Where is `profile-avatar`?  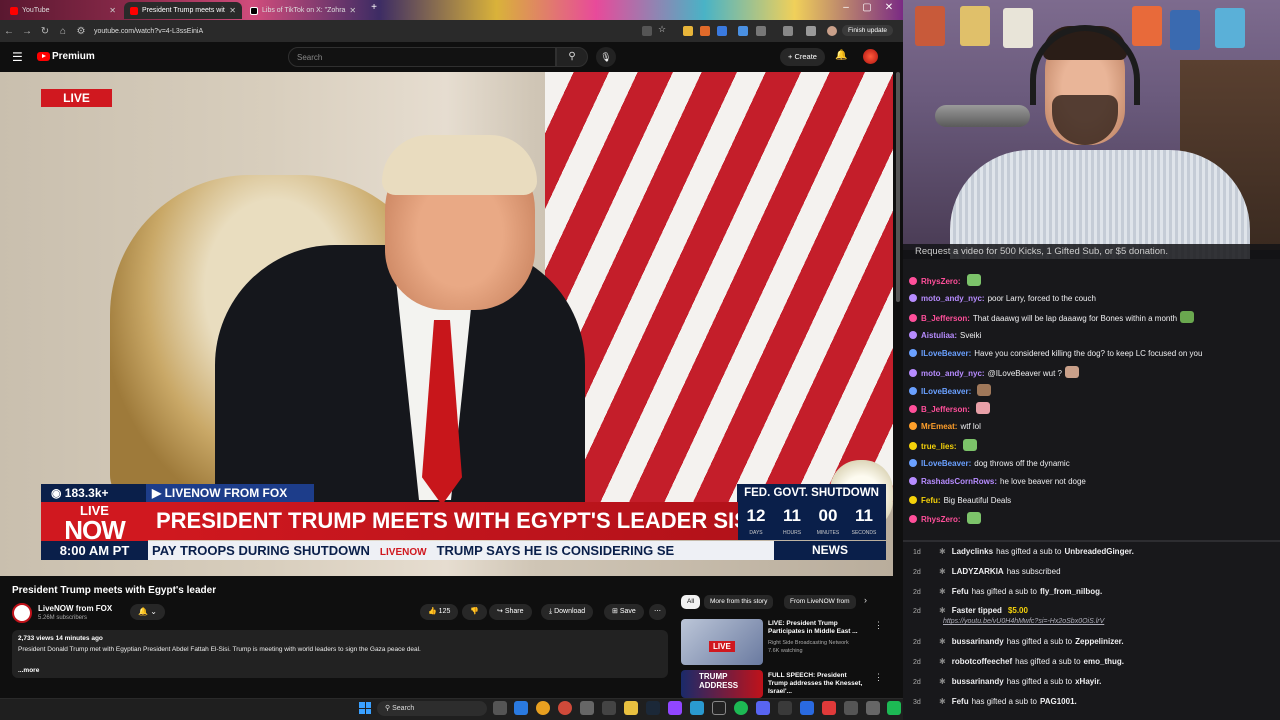
profile-avatar is located at coordinates (832, 31).